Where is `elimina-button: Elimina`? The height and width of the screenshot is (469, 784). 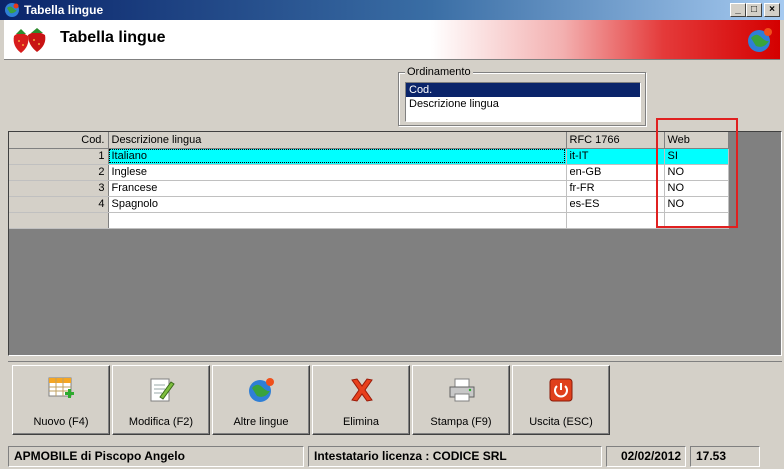 elimina-button: Elimina is located at coordinates (361, 400).